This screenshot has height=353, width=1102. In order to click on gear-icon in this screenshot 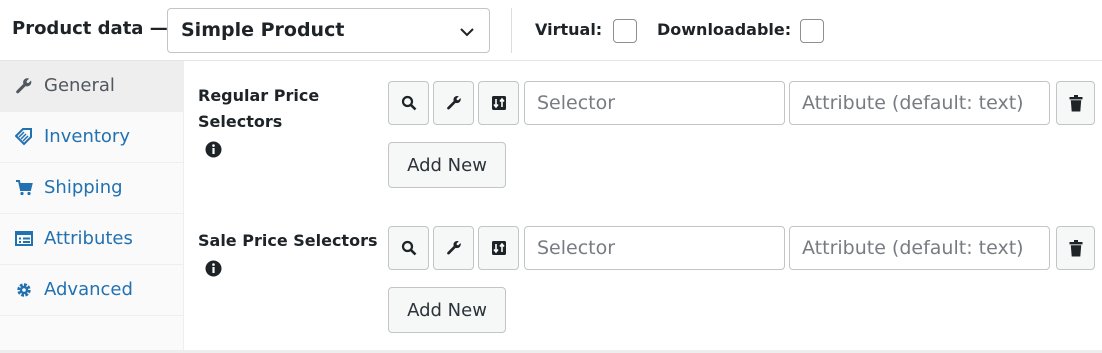, I will do `click(24, 290)`.